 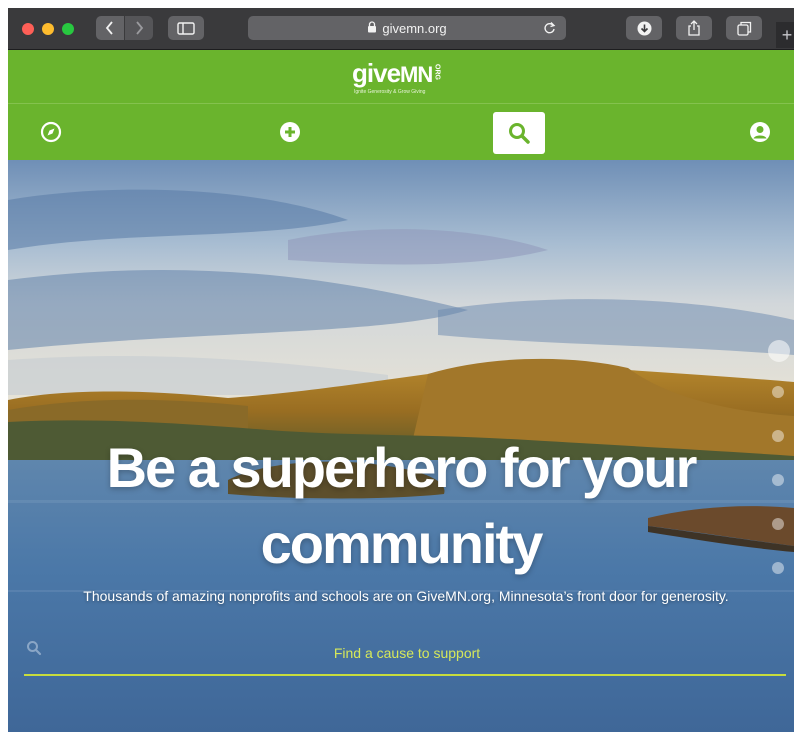 I want to click on plus-circle-icon, so click(x=290, y=132).